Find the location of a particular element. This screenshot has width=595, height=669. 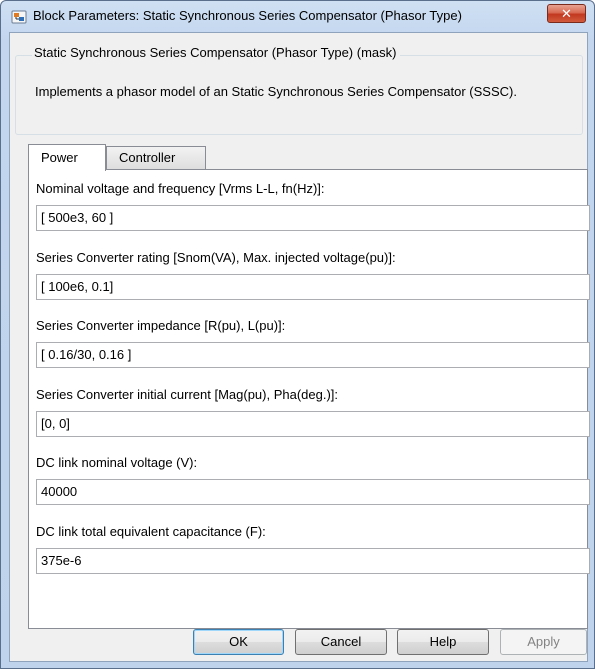

help-button: Help is located at coordinates (443, 642).